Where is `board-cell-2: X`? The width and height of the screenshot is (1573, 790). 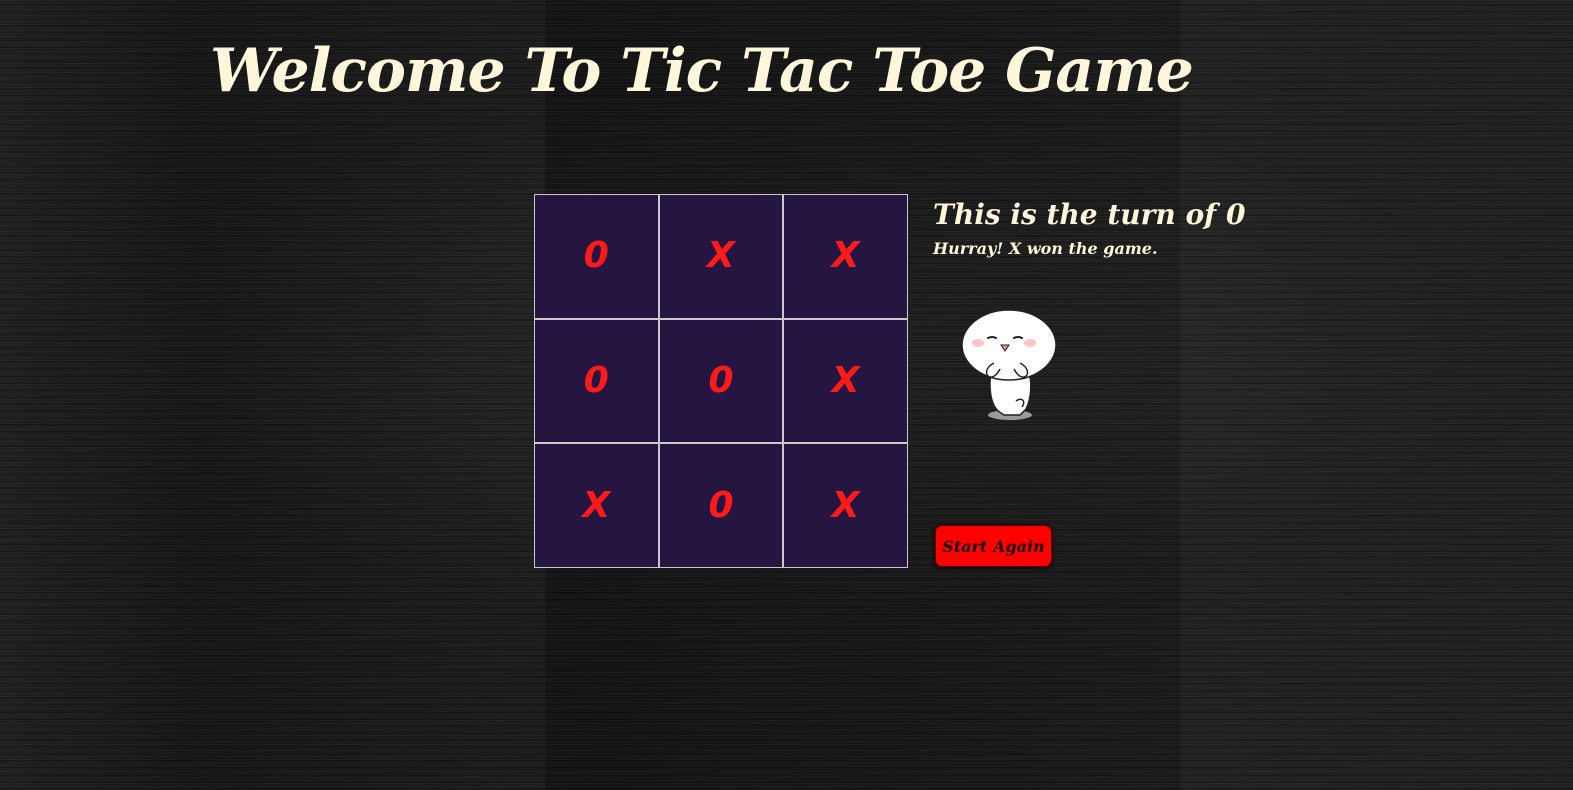 board-cell-2: X is located at coordinates (721, 256).